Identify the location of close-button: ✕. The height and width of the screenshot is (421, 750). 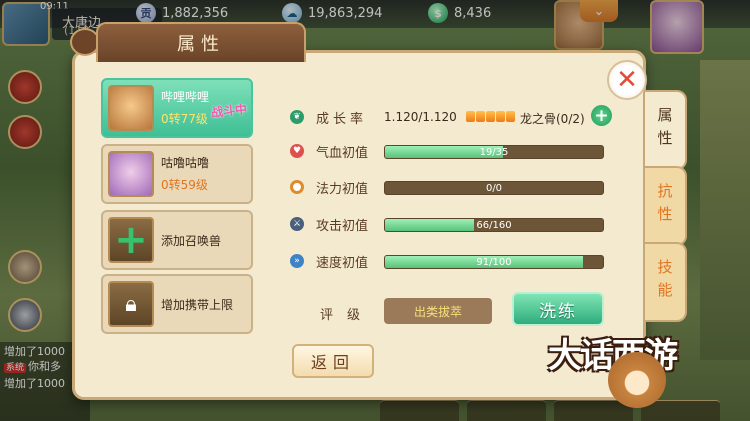
(627, 80).